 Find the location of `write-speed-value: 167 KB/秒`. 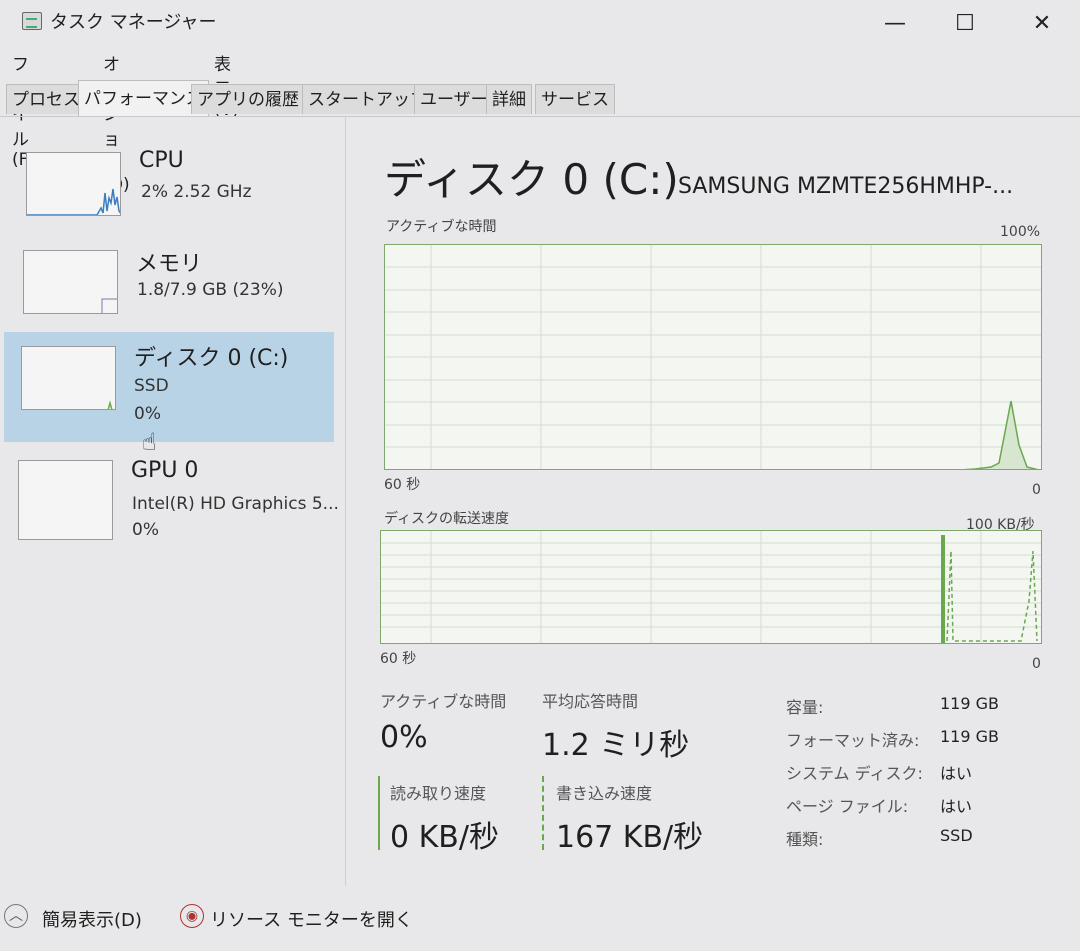

write-speed-value: 167 KB/秒 is located at coordinates (630, 837).